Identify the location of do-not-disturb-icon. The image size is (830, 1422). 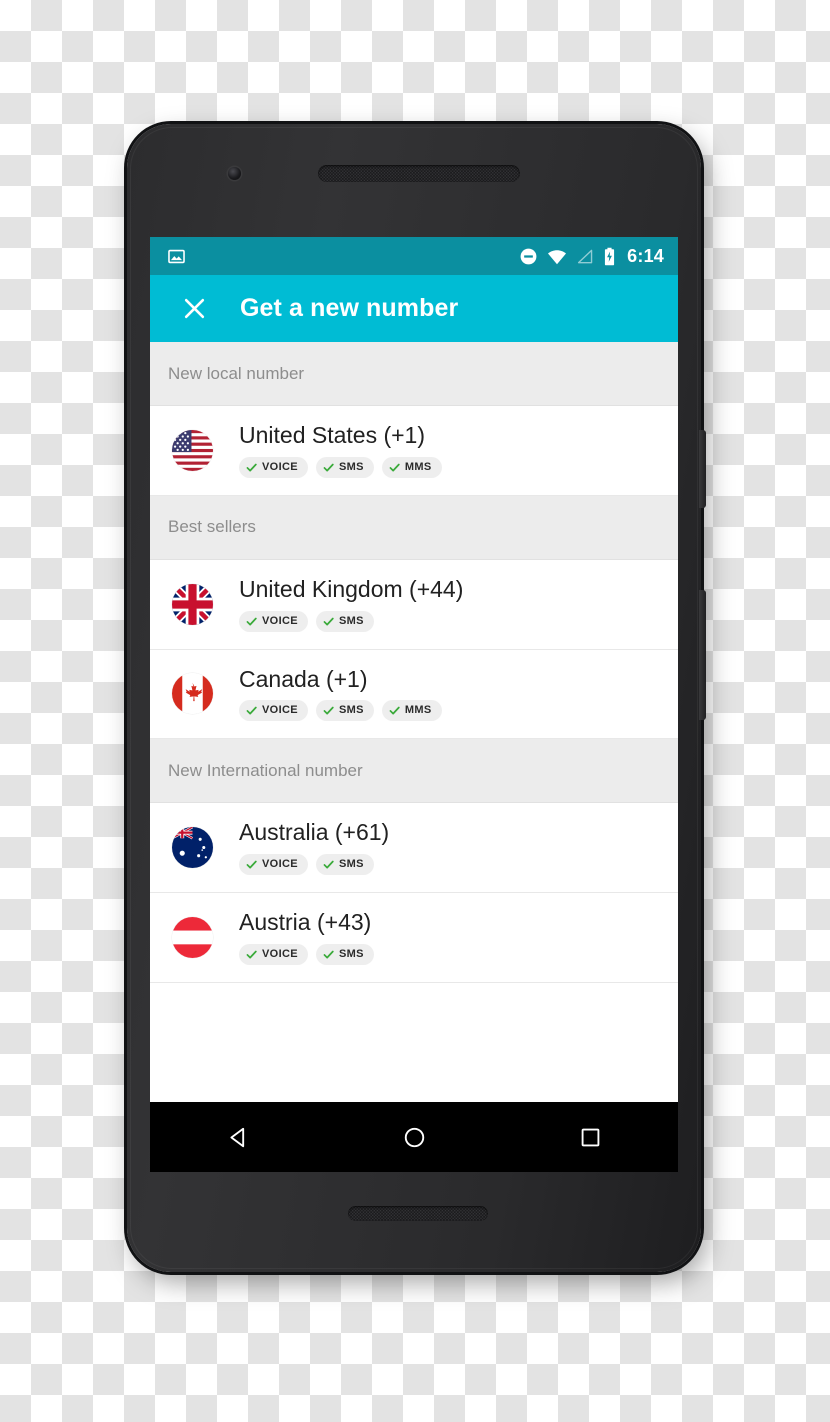
(528, 256).